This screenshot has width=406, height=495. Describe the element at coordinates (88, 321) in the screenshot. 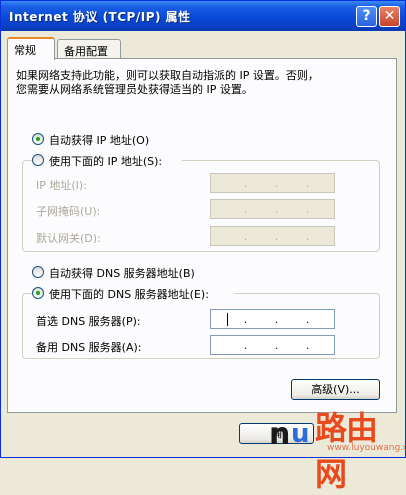

I see `preferred-dns-label: 首选 DNS 服务器(P):` at that location.